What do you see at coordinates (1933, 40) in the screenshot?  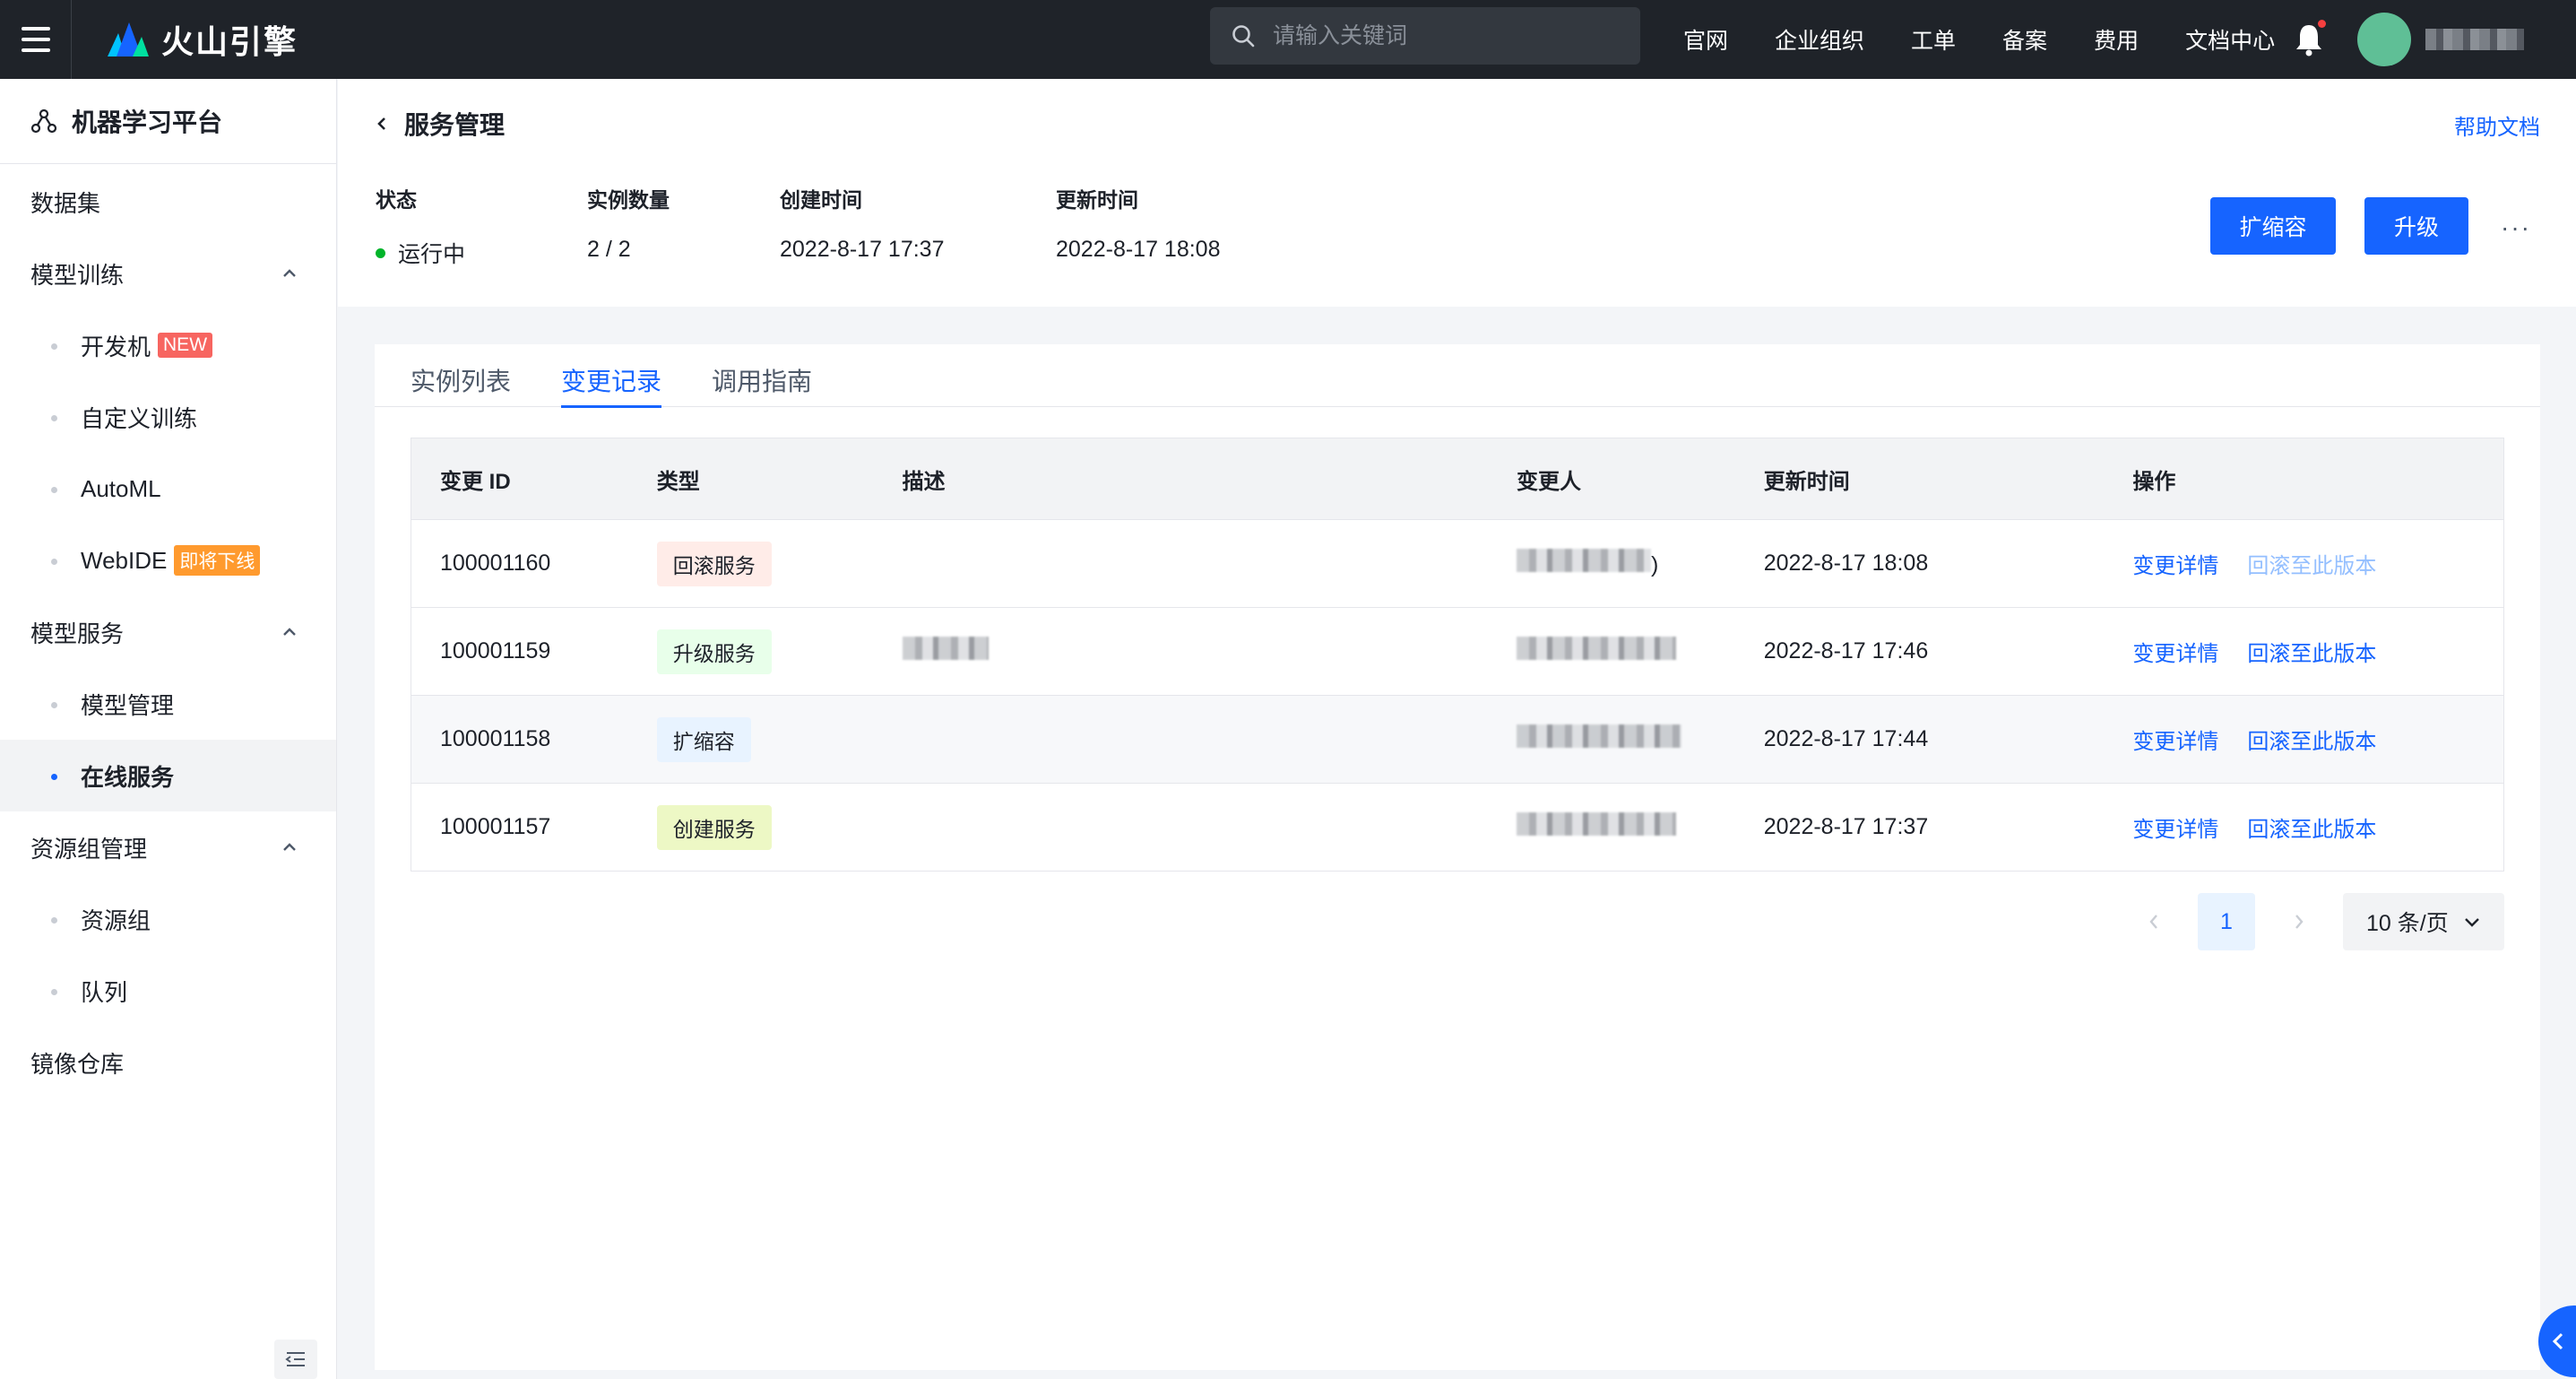 I see `nav-tickets: 工单` at bounding box center [1933, 40].